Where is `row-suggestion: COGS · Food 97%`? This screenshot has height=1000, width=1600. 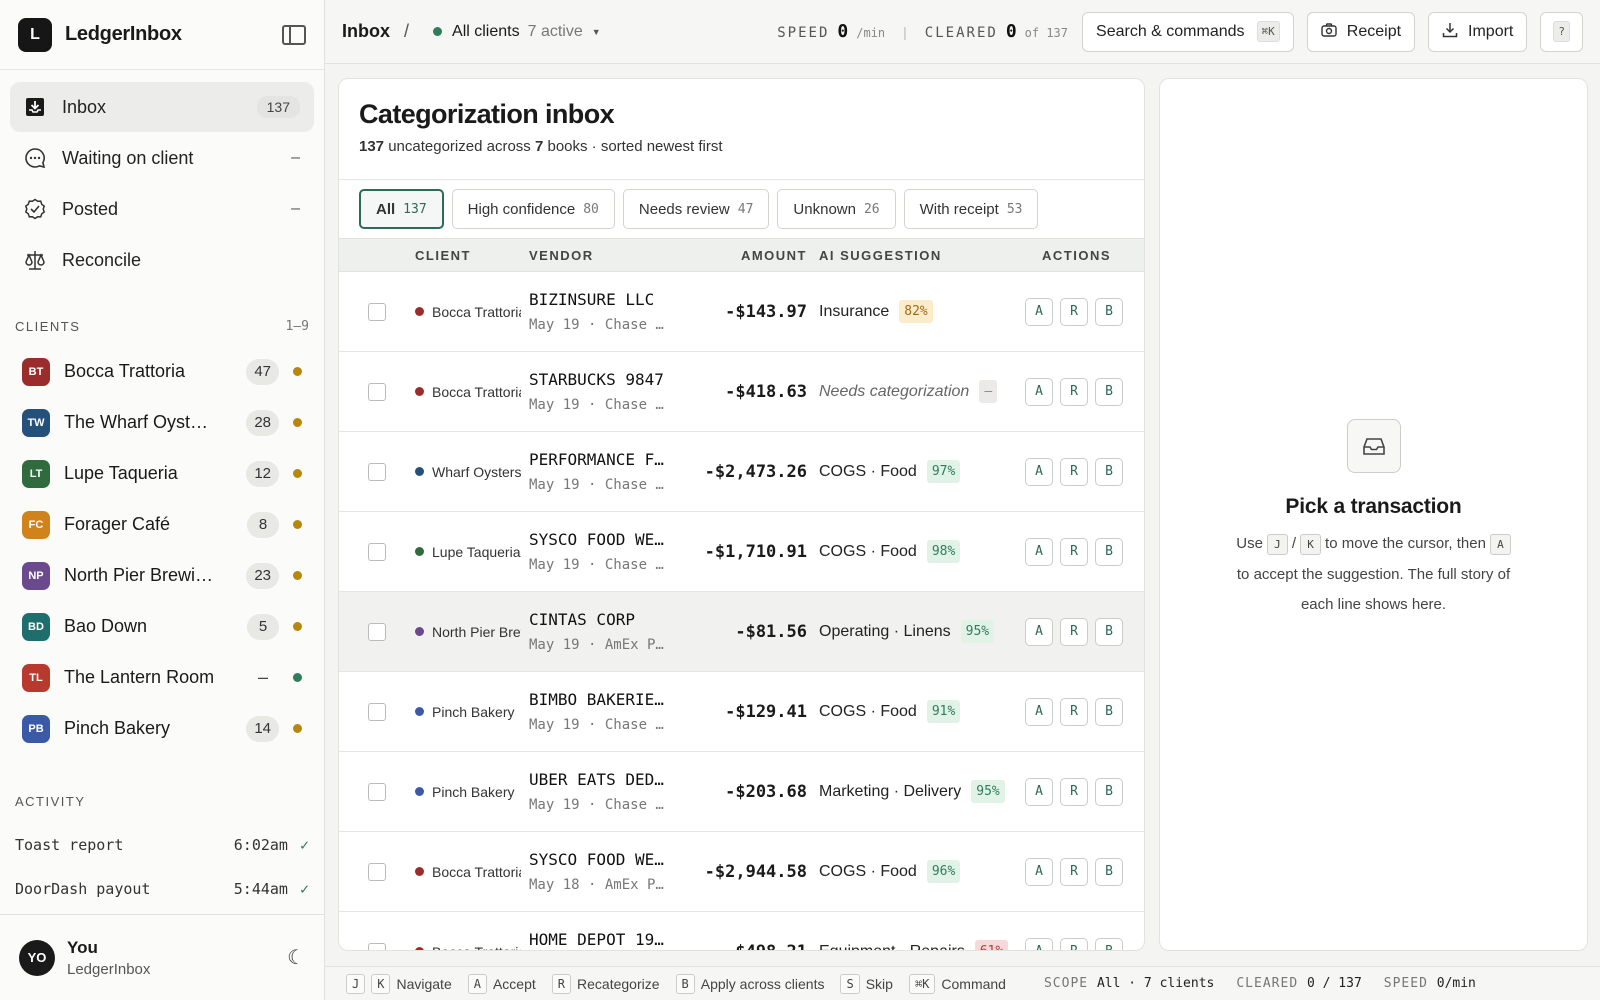 row-suggestion: COGS · Food 97% is located at coordinates (919, 471).